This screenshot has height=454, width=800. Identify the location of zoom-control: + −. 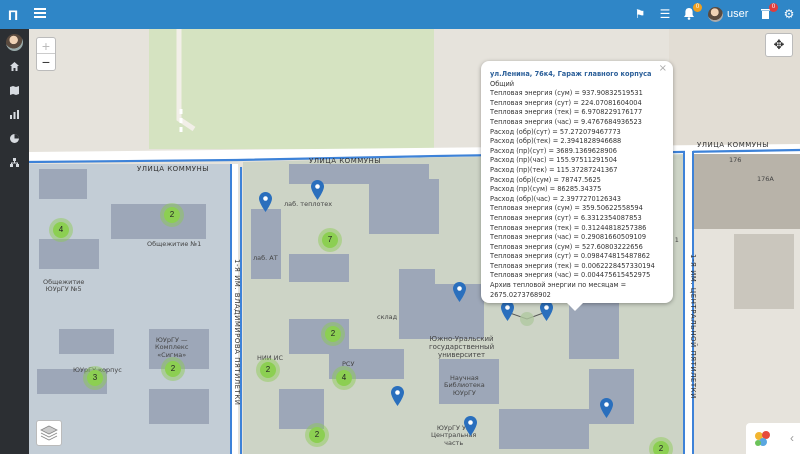
(46, 54).